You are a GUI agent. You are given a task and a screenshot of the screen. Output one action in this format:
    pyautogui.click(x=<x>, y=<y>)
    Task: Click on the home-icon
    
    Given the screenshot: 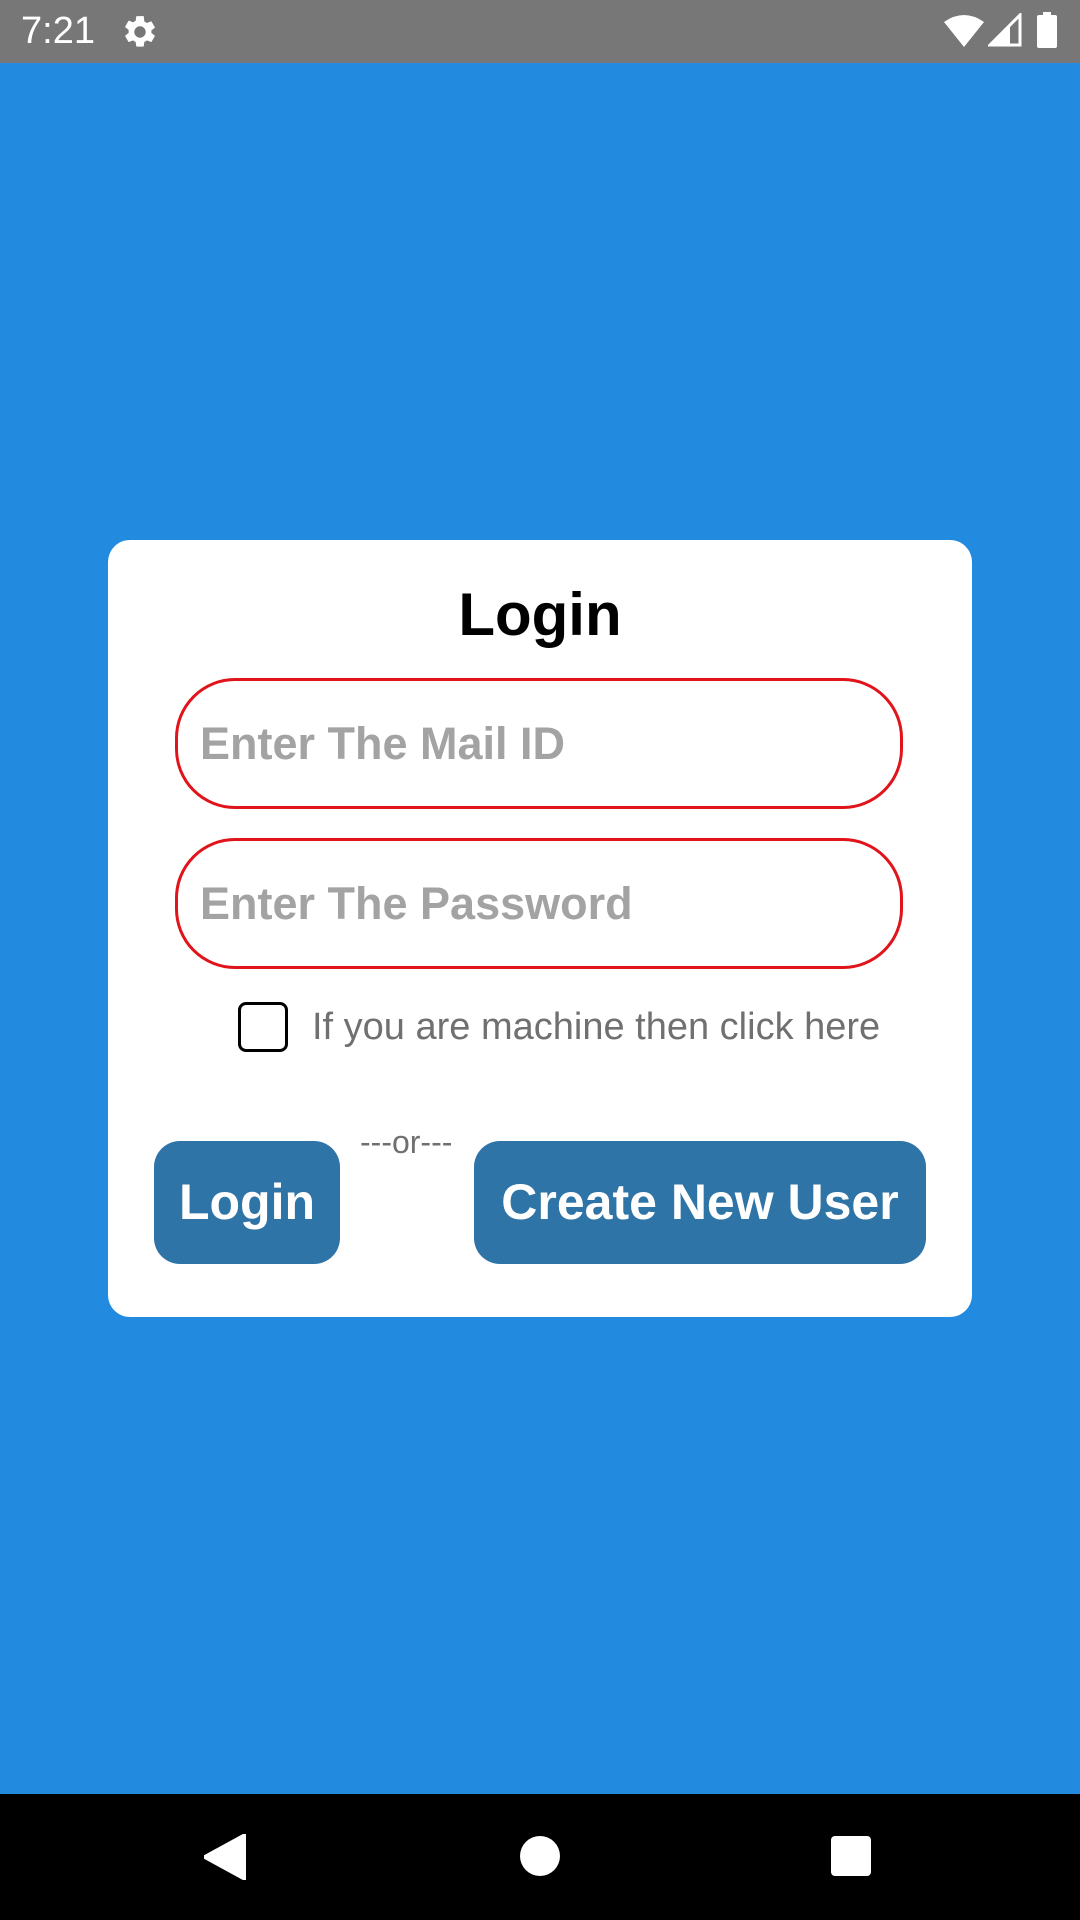 What is the action you would take?
    pyautogui.click(x=540, y=1856)
    